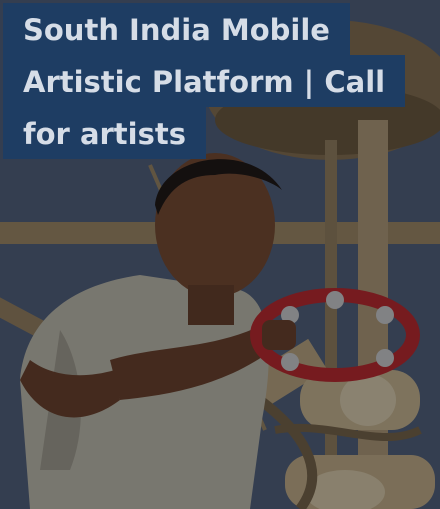 The width and height of the screenshot is (440, 509). What do you see at coordinates (176, 29) in the screenshot?
I see `title-line-1: South India Mobile` at bounding box center [176, 29].